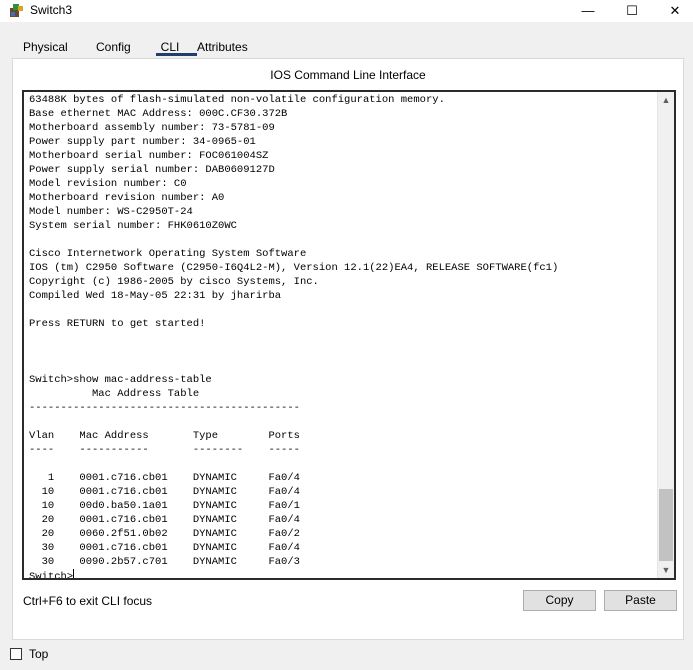 Image resolution: width=693 pixels, height=670 pixels. What do you see at coordinates (108, 184) in the screenshot?
I see `terminal-line: Model revision number: C0` at bounding box center [108, 184].